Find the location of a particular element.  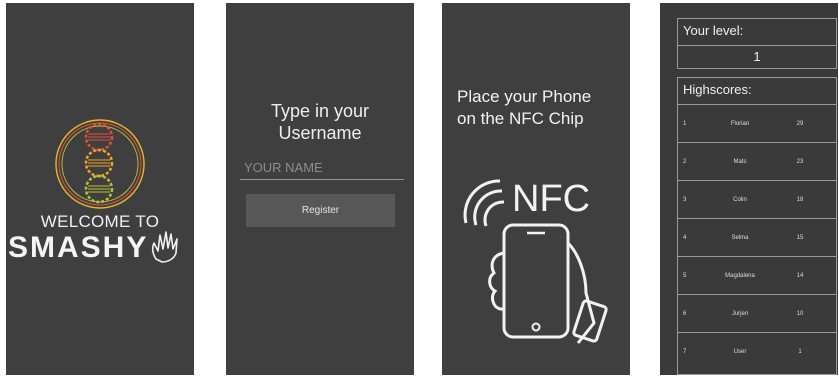

highscore-name: Mats is located at coordinates (740, 162).